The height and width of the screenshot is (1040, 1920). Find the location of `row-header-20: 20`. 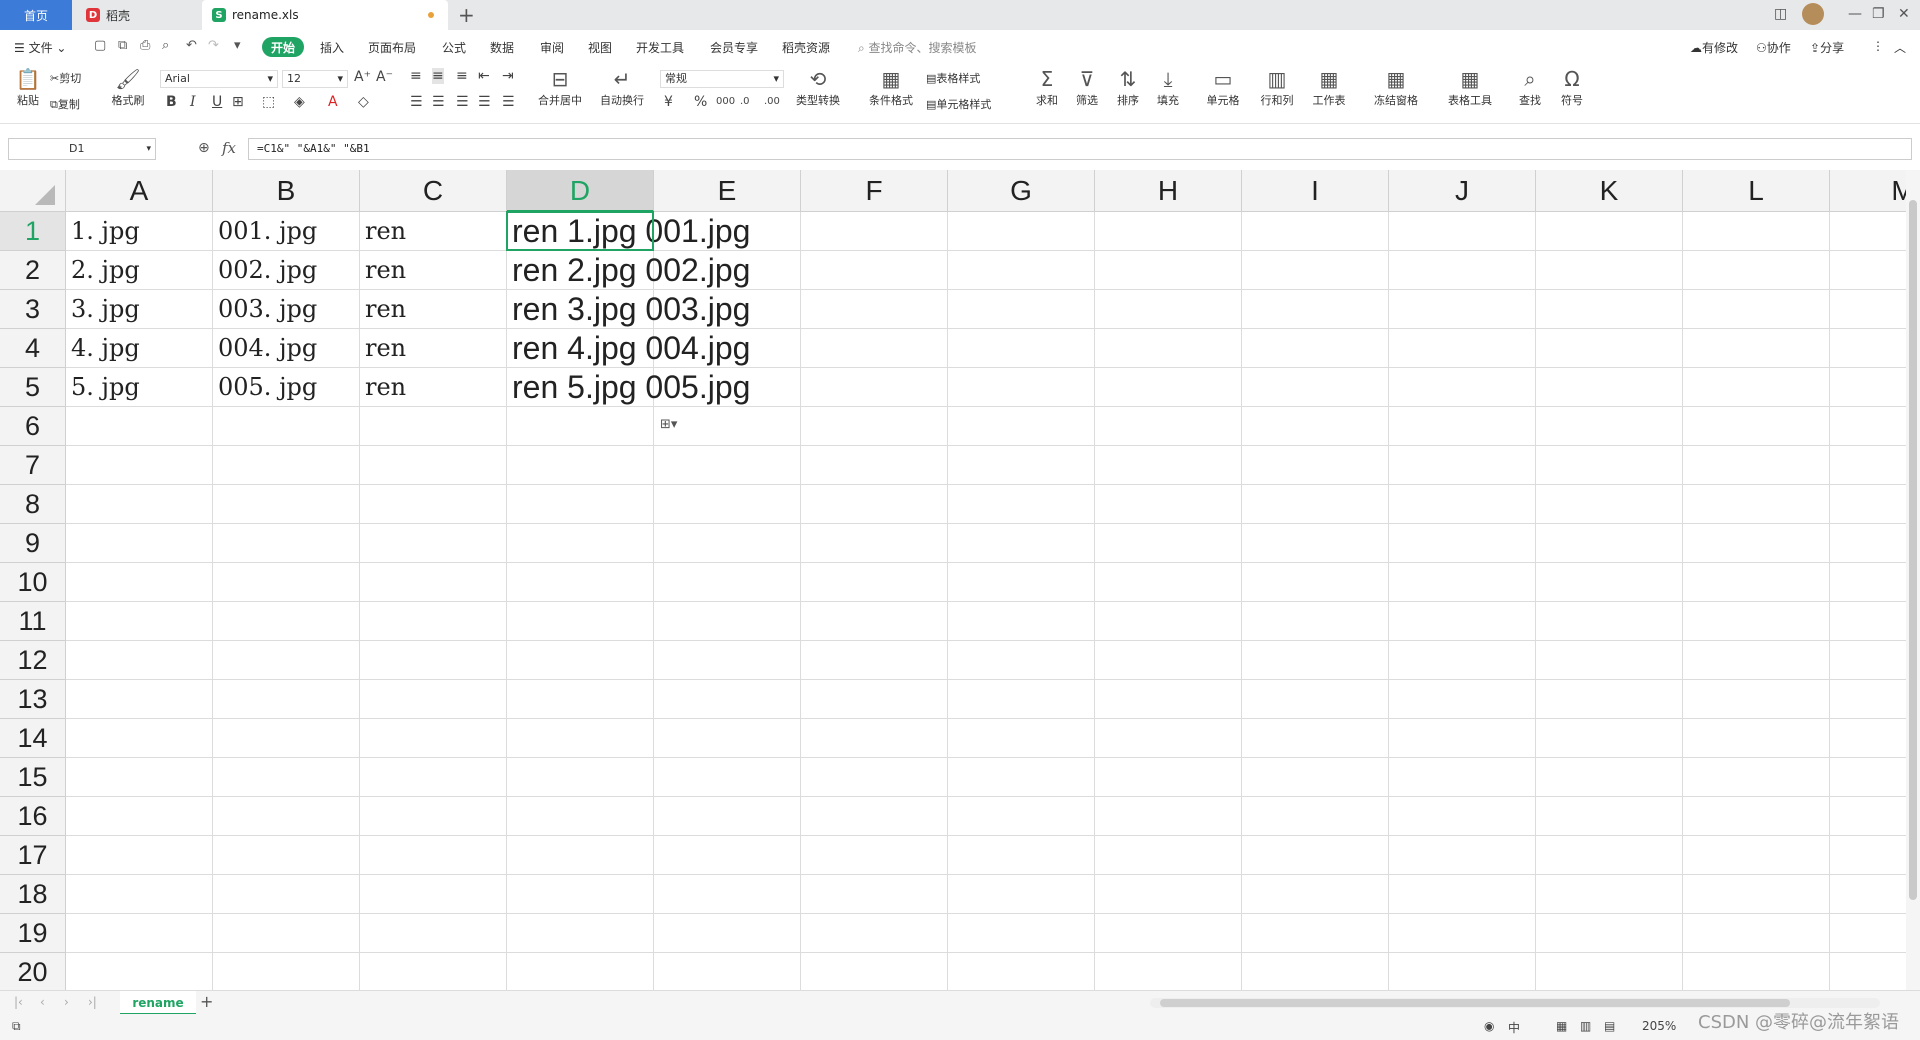

row-header-20: 20 is located at coordinates (33, 971).